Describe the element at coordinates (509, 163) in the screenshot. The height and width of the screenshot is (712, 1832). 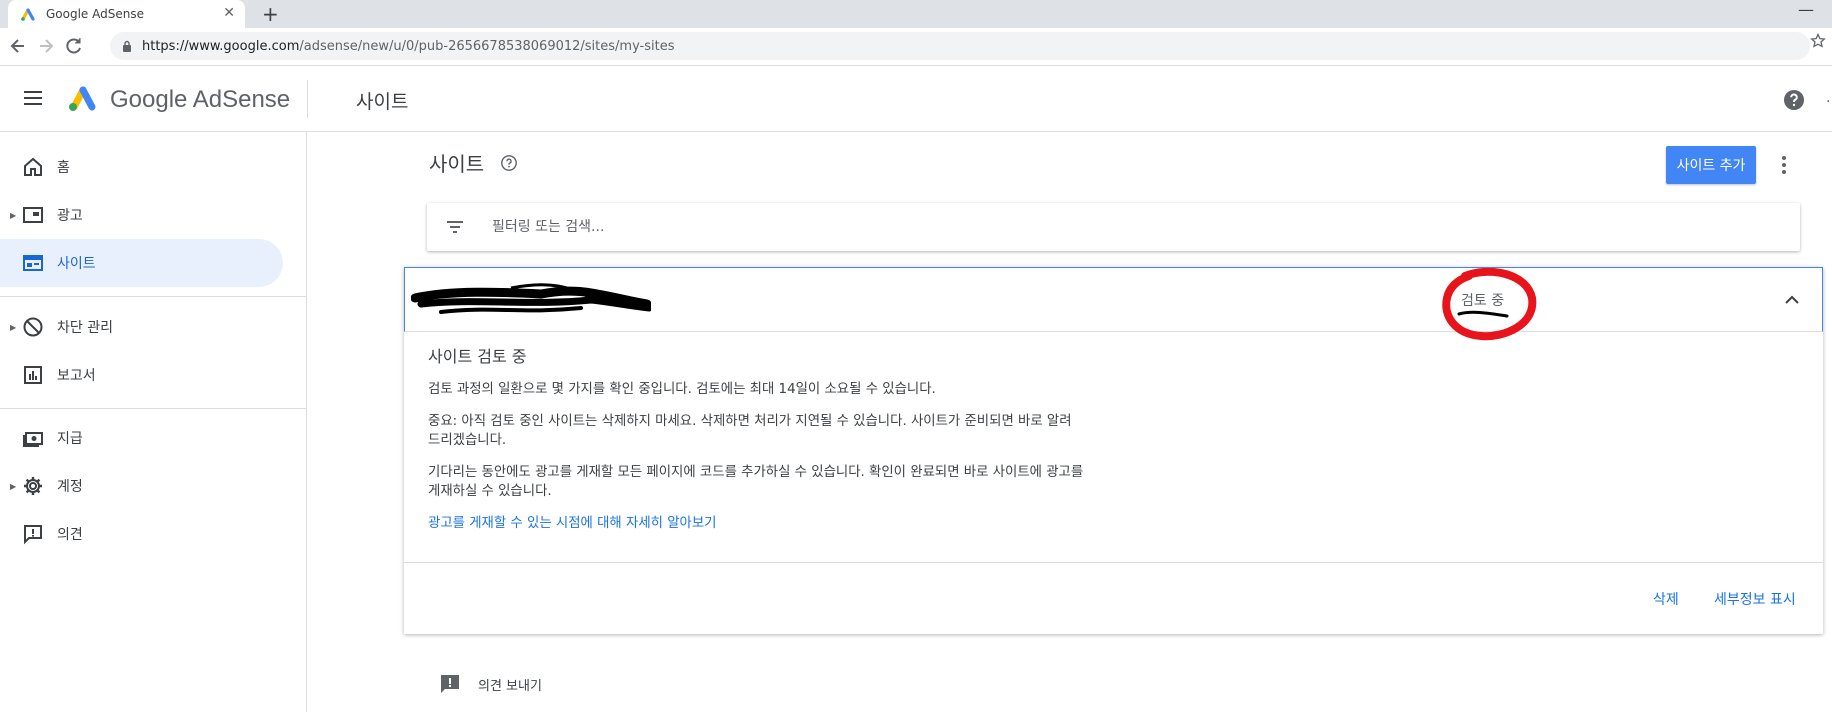
I see `help-outline-icon` at that location.